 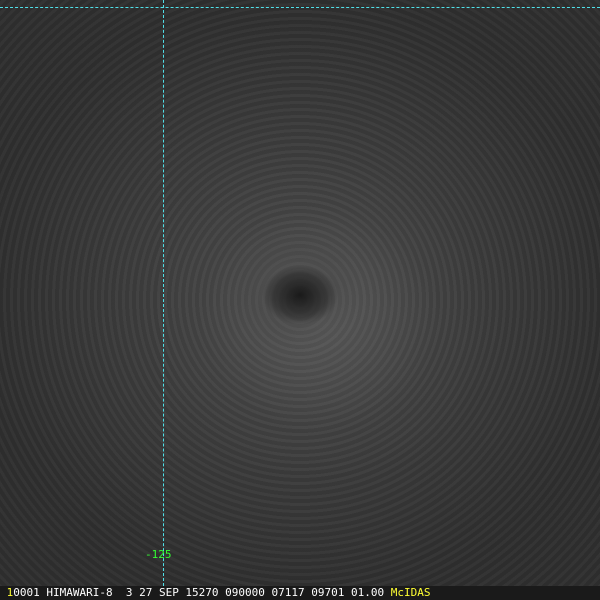 What do you see at coordinates (300, 7) in the screenshot?
I see `latitude-grid-line` at bounding box center [300, 7].